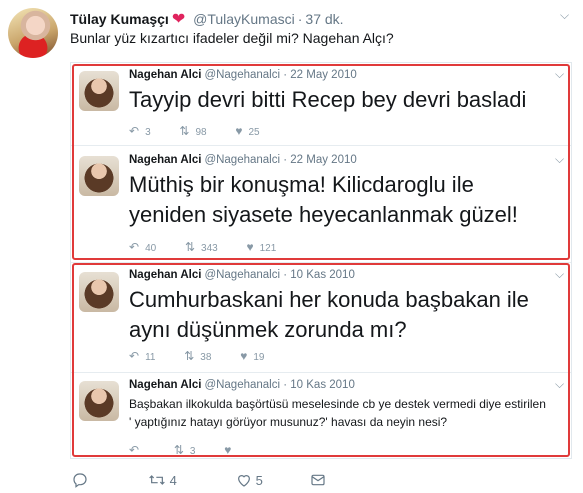 The width and height of the screenshot is (583, 493). I want to click on like-button: 5, so click(249, 480).